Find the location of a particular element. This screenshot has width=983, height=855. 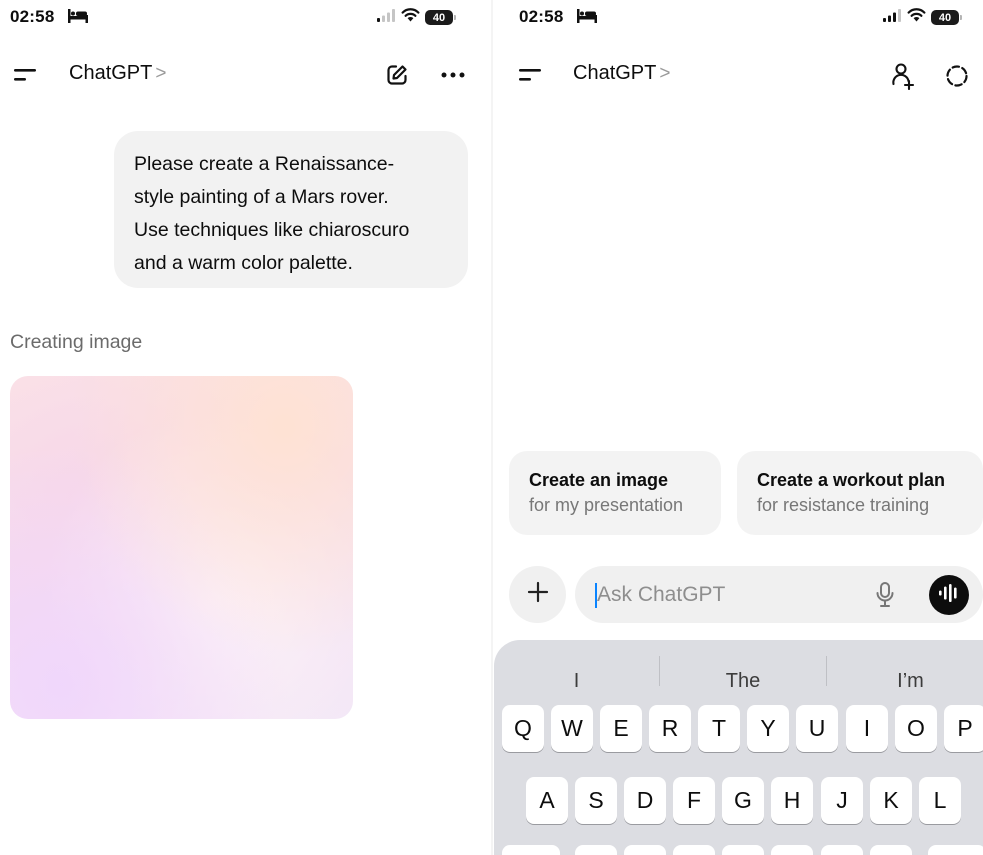

key-e: E is located at coordinates (621, 728).